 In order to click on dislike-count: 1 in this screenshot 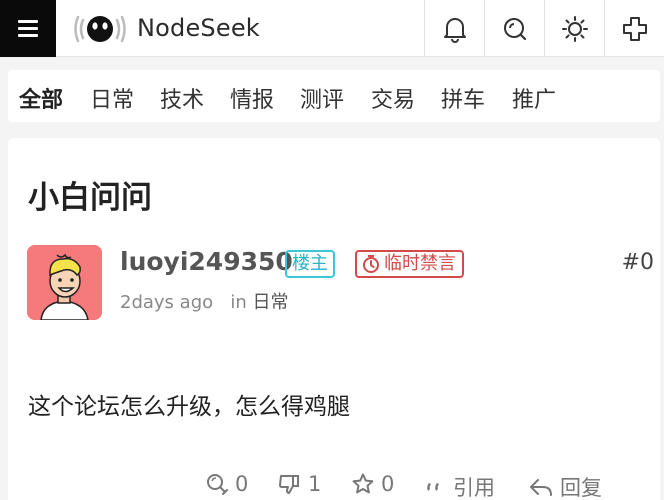, I will do `click(315, 484)`.